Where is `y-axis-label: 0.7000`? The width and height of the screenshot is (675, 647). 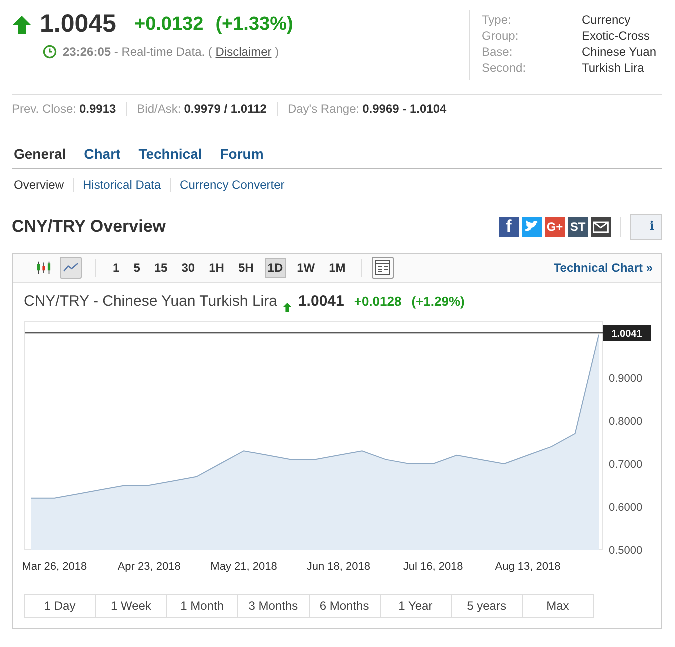 y-axis-label: 0.7000 is located at coordinates (626, 464).